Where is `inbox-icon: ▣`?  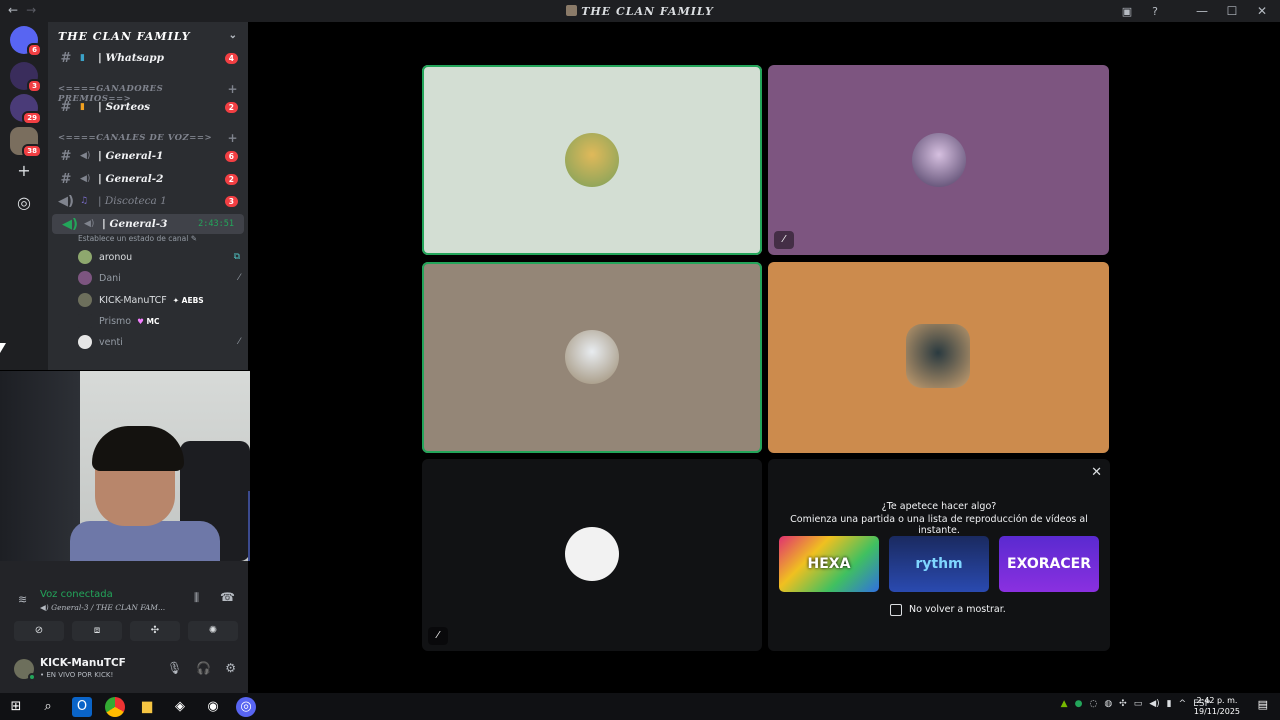 inbox-icon: ▣ is located at coordinates (1127, 11).